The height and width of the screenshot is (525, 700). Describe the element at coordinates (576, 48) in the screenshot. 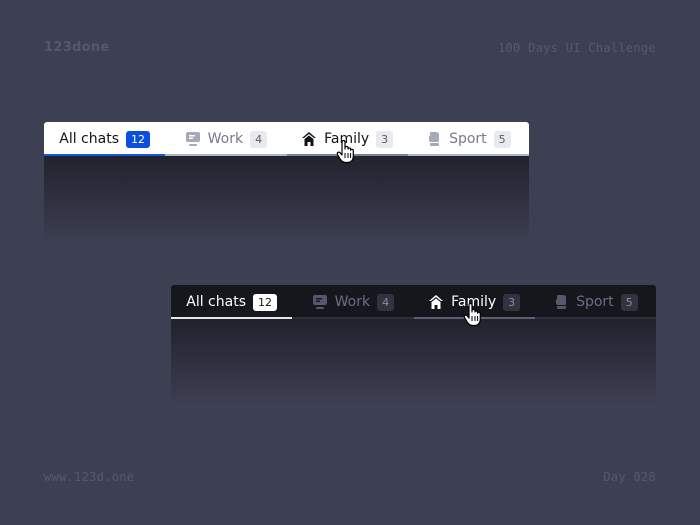

I see `challenge-title: 100 Days UI Challenge` at that location.